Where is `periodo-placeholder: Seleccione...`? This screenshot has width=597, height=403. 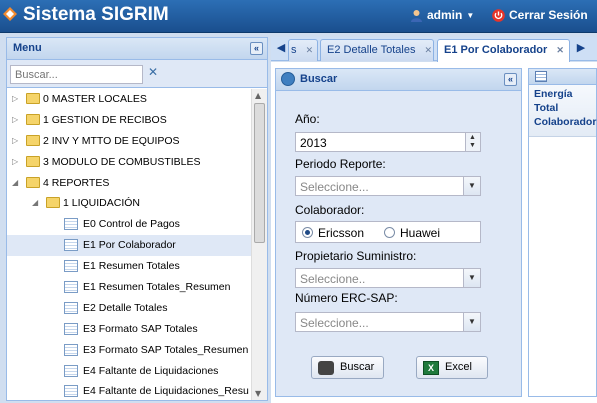
periodo-placeholder: Seleccione... is located at coordinates (334, 187).